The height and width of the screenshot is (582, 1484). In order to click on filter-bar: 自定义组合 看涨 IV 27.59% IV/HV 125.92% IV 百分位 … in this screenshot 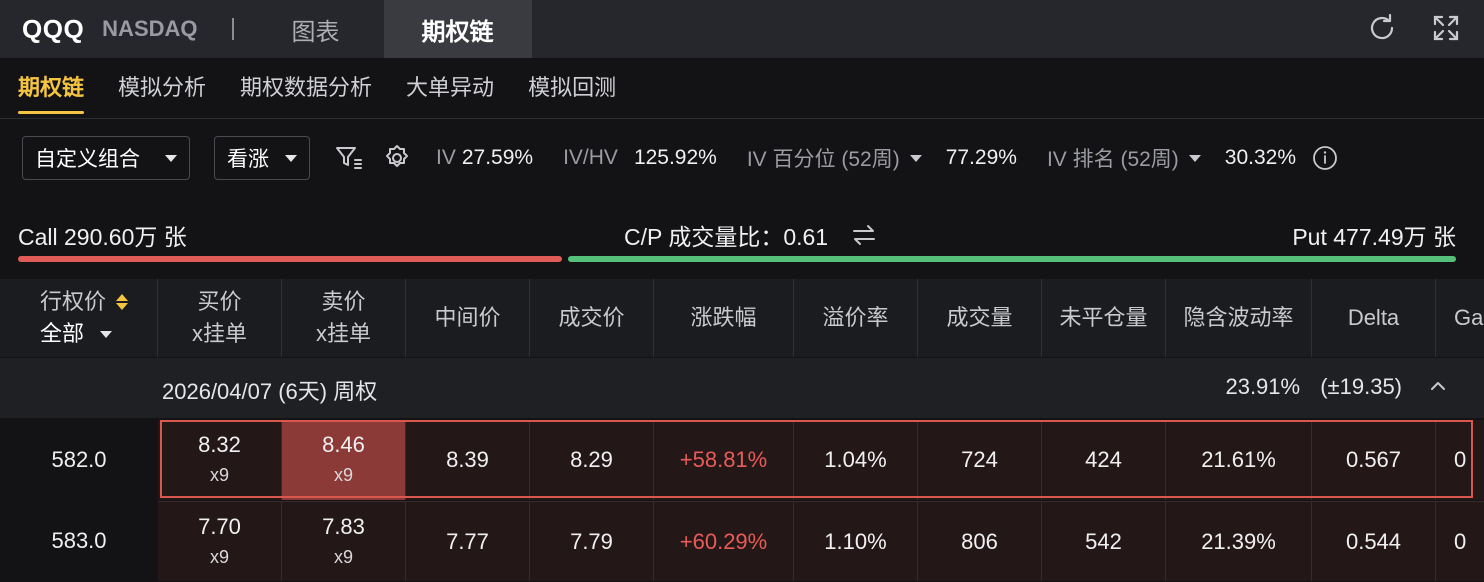, I will do `click(680, 158)`.